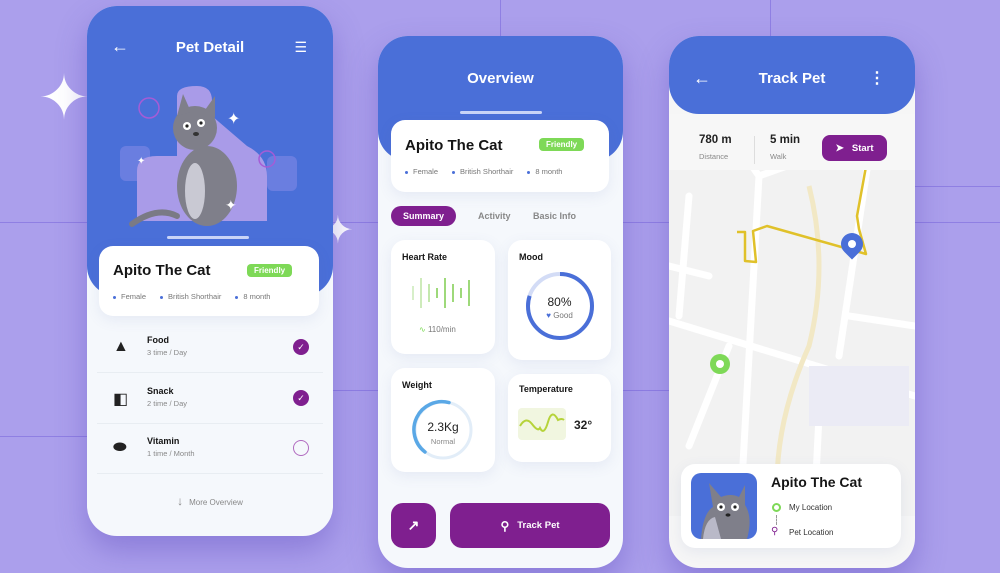 This screenshot has width=1000, height=573. What do you see at coordinates (121, 399) in the screenshot?
I see `snack-bag-icon: ◧` at bounding box center [121, 399].